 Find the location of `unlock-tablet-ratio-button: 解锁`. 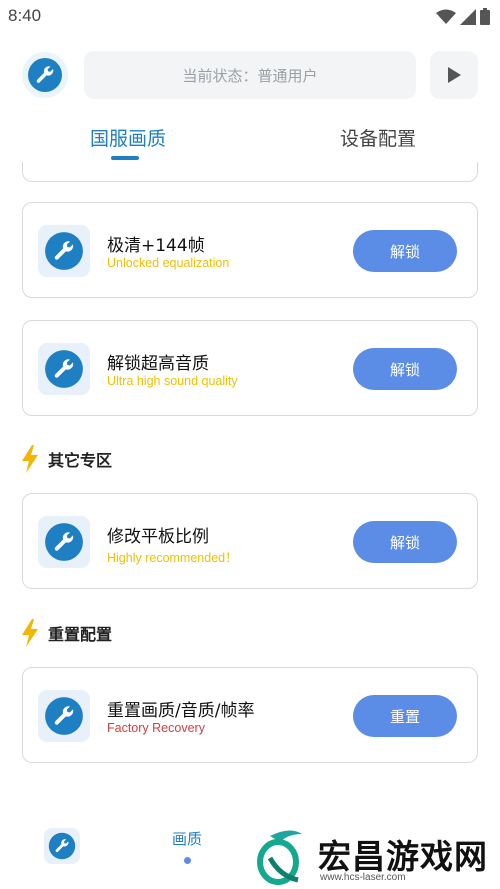

unlock-tablet-ratio-button: 解锁 is located at coordinates (405, 542).